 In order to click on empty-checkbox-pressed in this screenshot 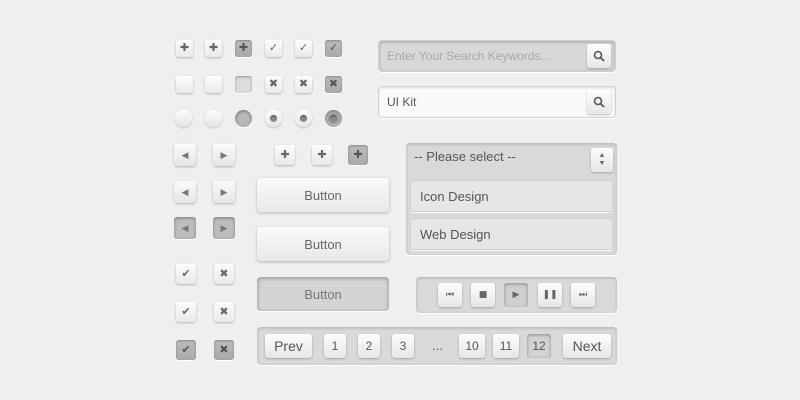, I will do `click(243, 84)`.